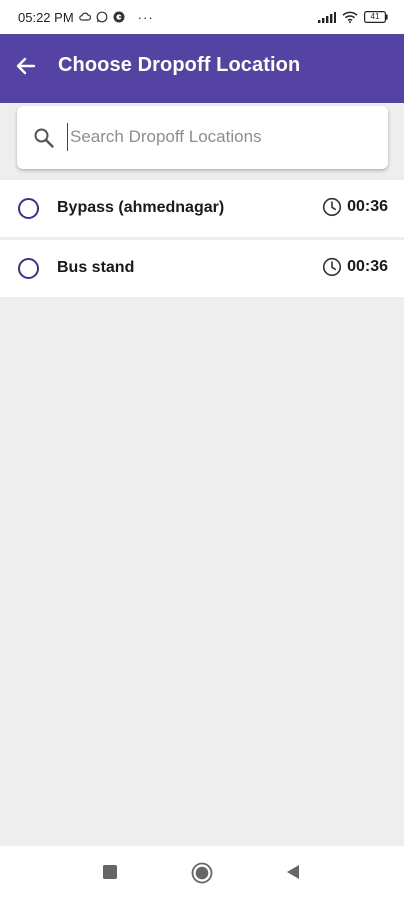 The width and height of the screenshot is (404, 900). Describe the element at coordinates (327, 17) in the screenshot. I see `signal-icon` at that location.